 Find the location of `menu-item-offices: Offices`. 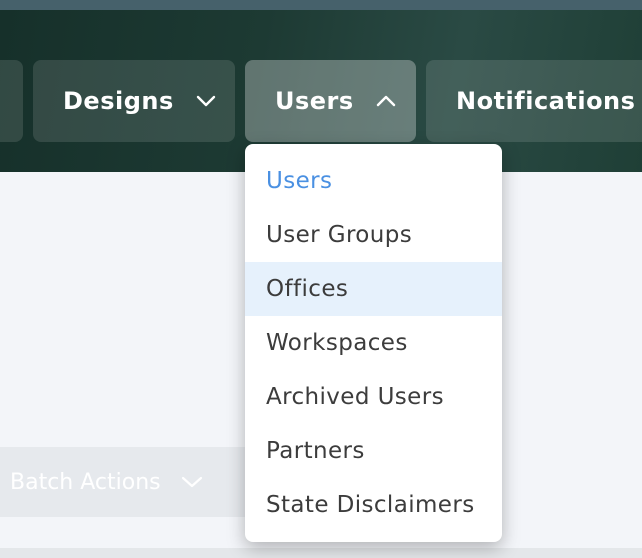

menu-item-offices: Offices is located at coordinates (373, 289).